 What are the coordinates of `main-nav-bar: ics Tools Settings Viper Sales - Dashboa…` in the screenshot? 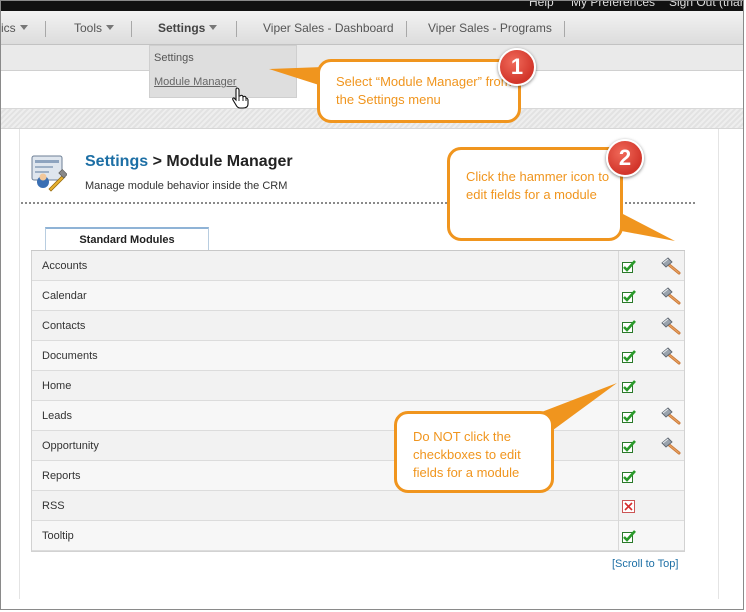 It's located at (372, 28).